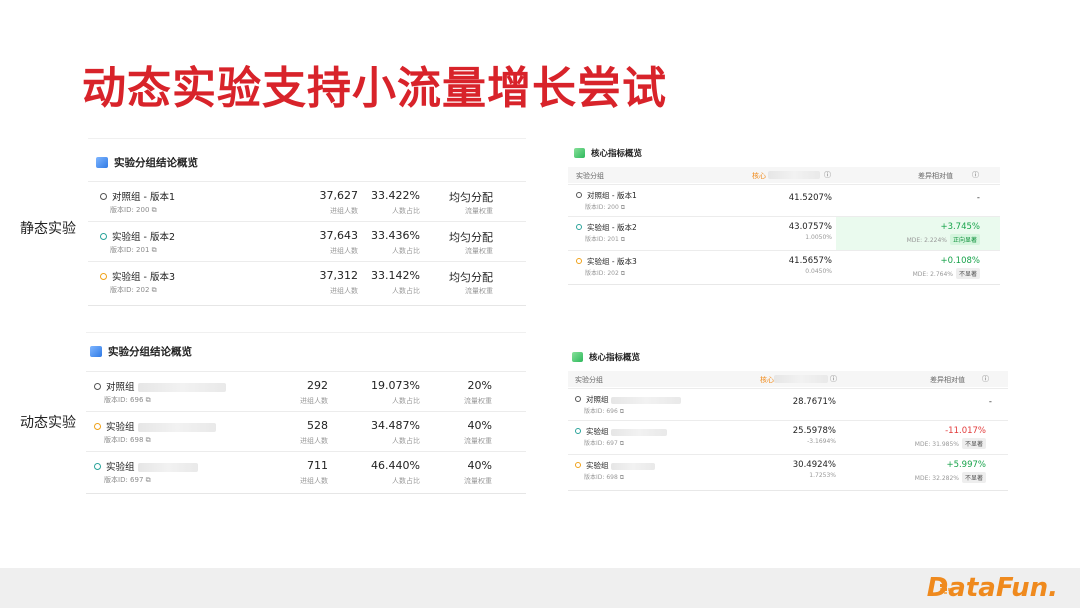 The image size is (1080, 608). I want to click on significance-badge: 不显著, so click(967, 273).